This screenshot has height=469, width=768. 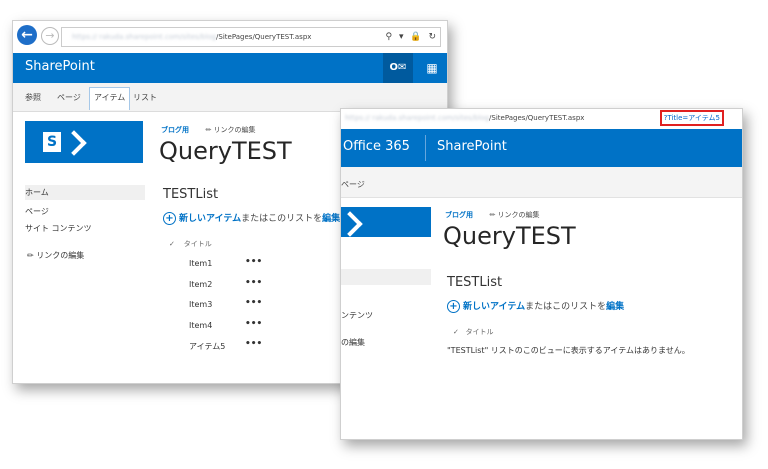 I want to click on sharepoint-logo-icon: S, so click(x=84, y=142).